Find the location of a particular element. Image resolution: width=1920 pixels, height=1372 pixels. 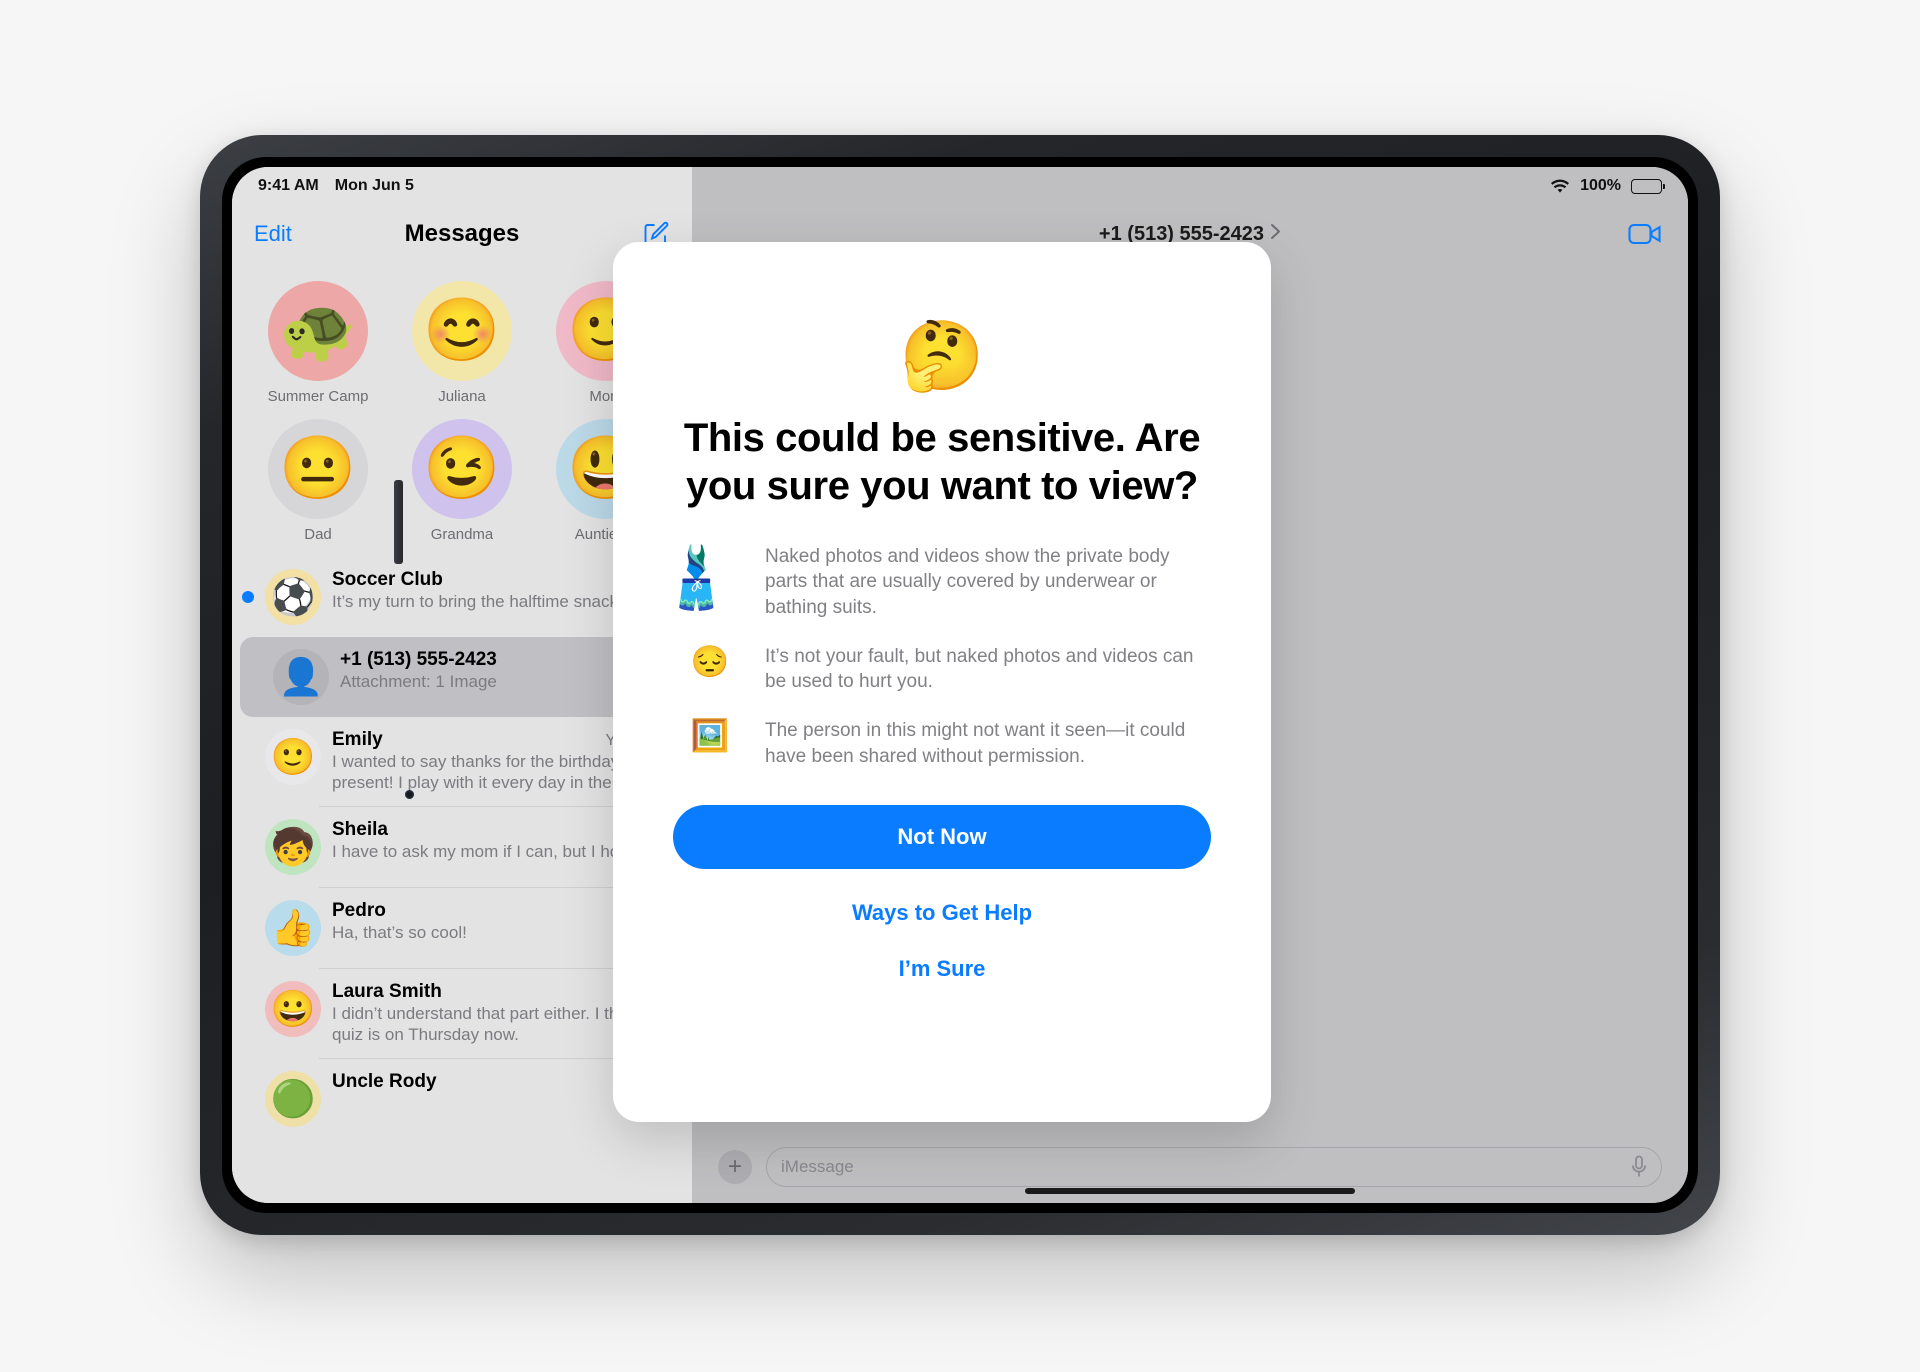

avatar: ⚽ is located at coordinates (293, 597).